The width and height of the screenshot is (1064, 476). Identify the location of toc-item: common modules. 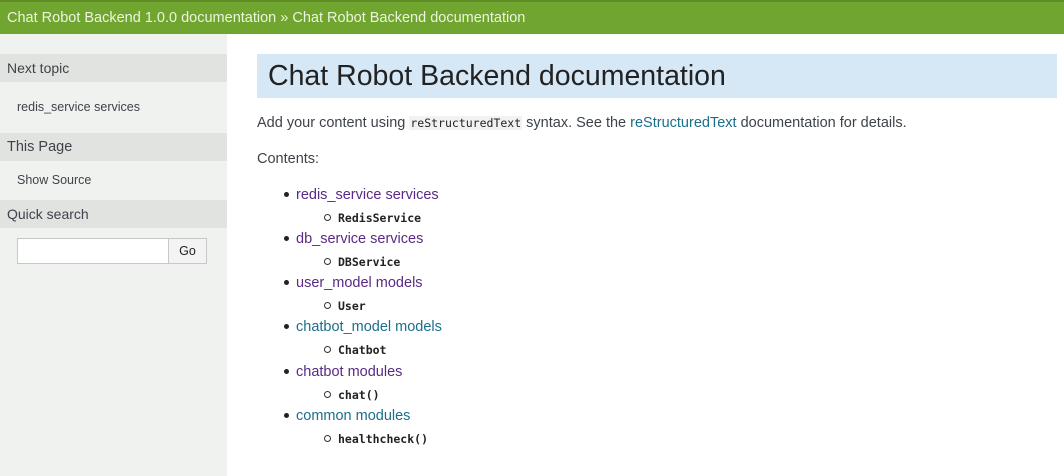
(347, 416).